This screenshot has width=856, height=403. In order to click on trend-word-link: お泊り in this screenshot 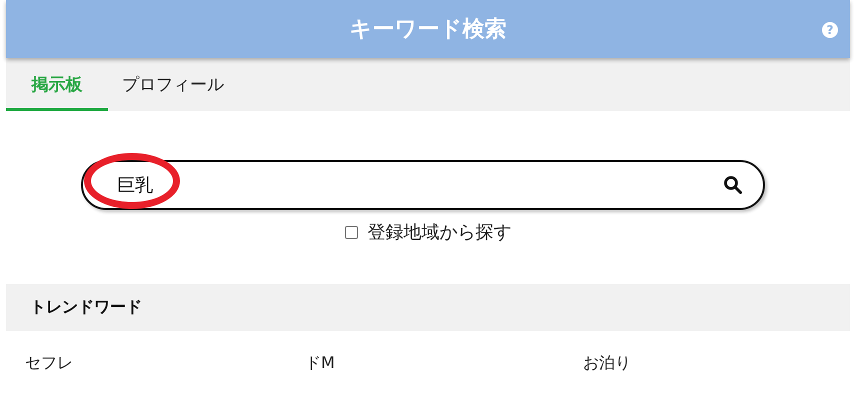, I will do `click(716, 363)`.